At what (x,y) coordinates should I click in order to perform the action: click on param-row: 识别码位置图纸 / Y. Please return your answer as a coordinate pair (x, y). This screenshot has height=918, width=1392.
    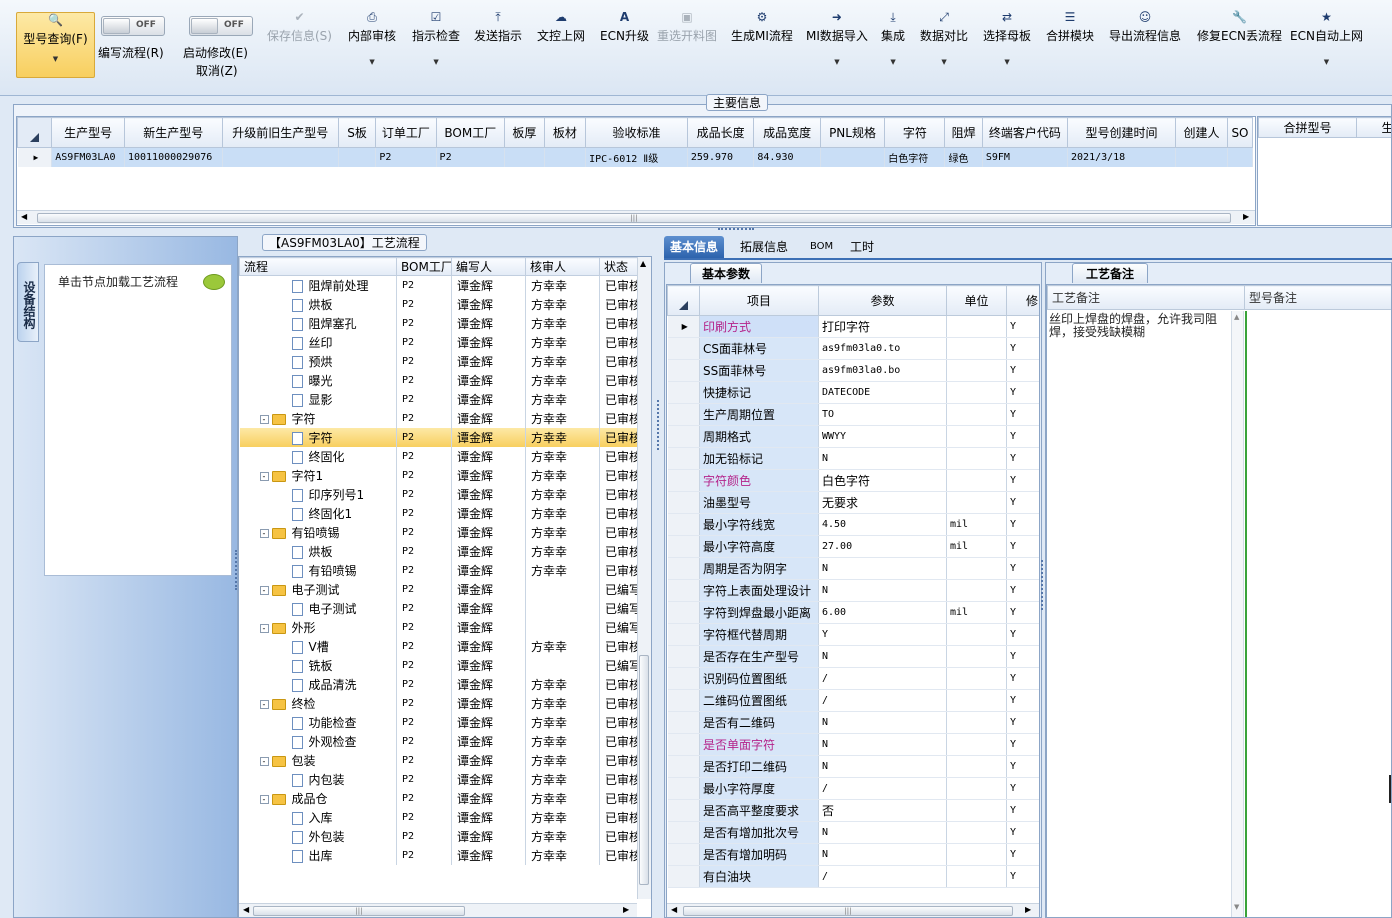
    Looking at the image, I should click on (853, 678).